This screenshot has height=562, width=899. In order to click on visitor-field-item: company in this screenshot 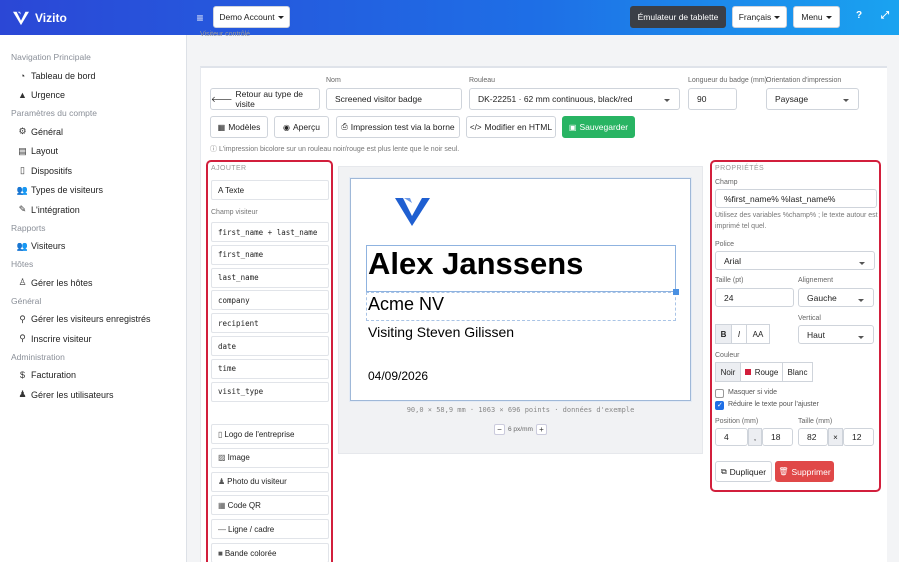, I will do `click(270, 300)`.